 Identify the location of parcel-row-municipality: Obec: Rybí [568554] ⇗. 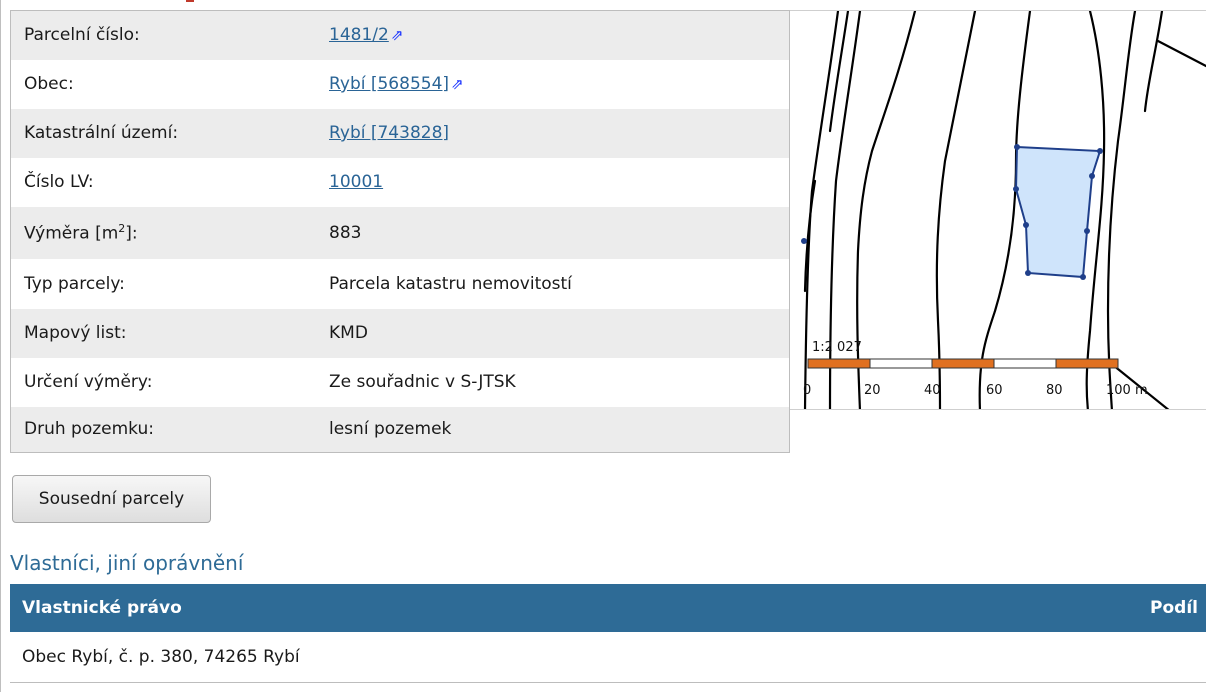
(400, 84).